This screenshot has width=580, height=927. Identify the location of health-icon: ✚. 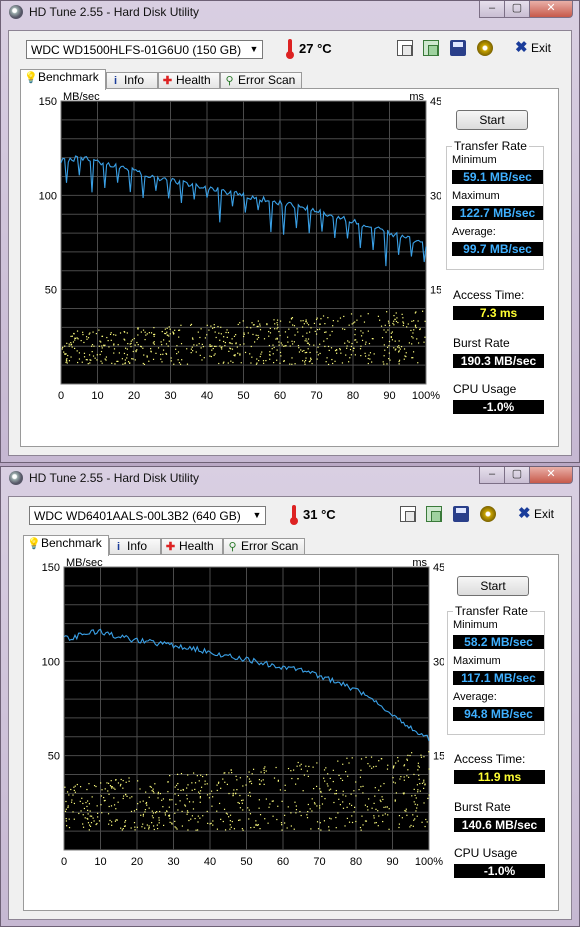
(170, 547).